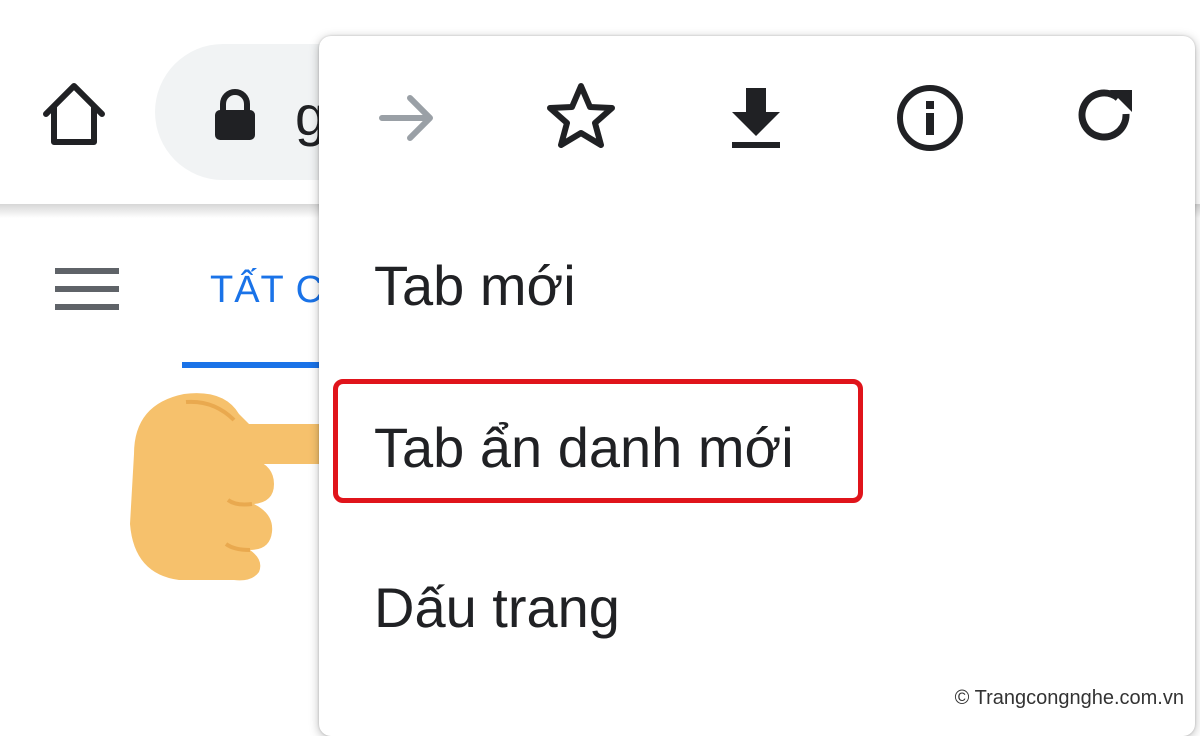 Image resolution: width=1200 pixels, height=736 pixels. I want to click on home-icon, so click(74, 114).